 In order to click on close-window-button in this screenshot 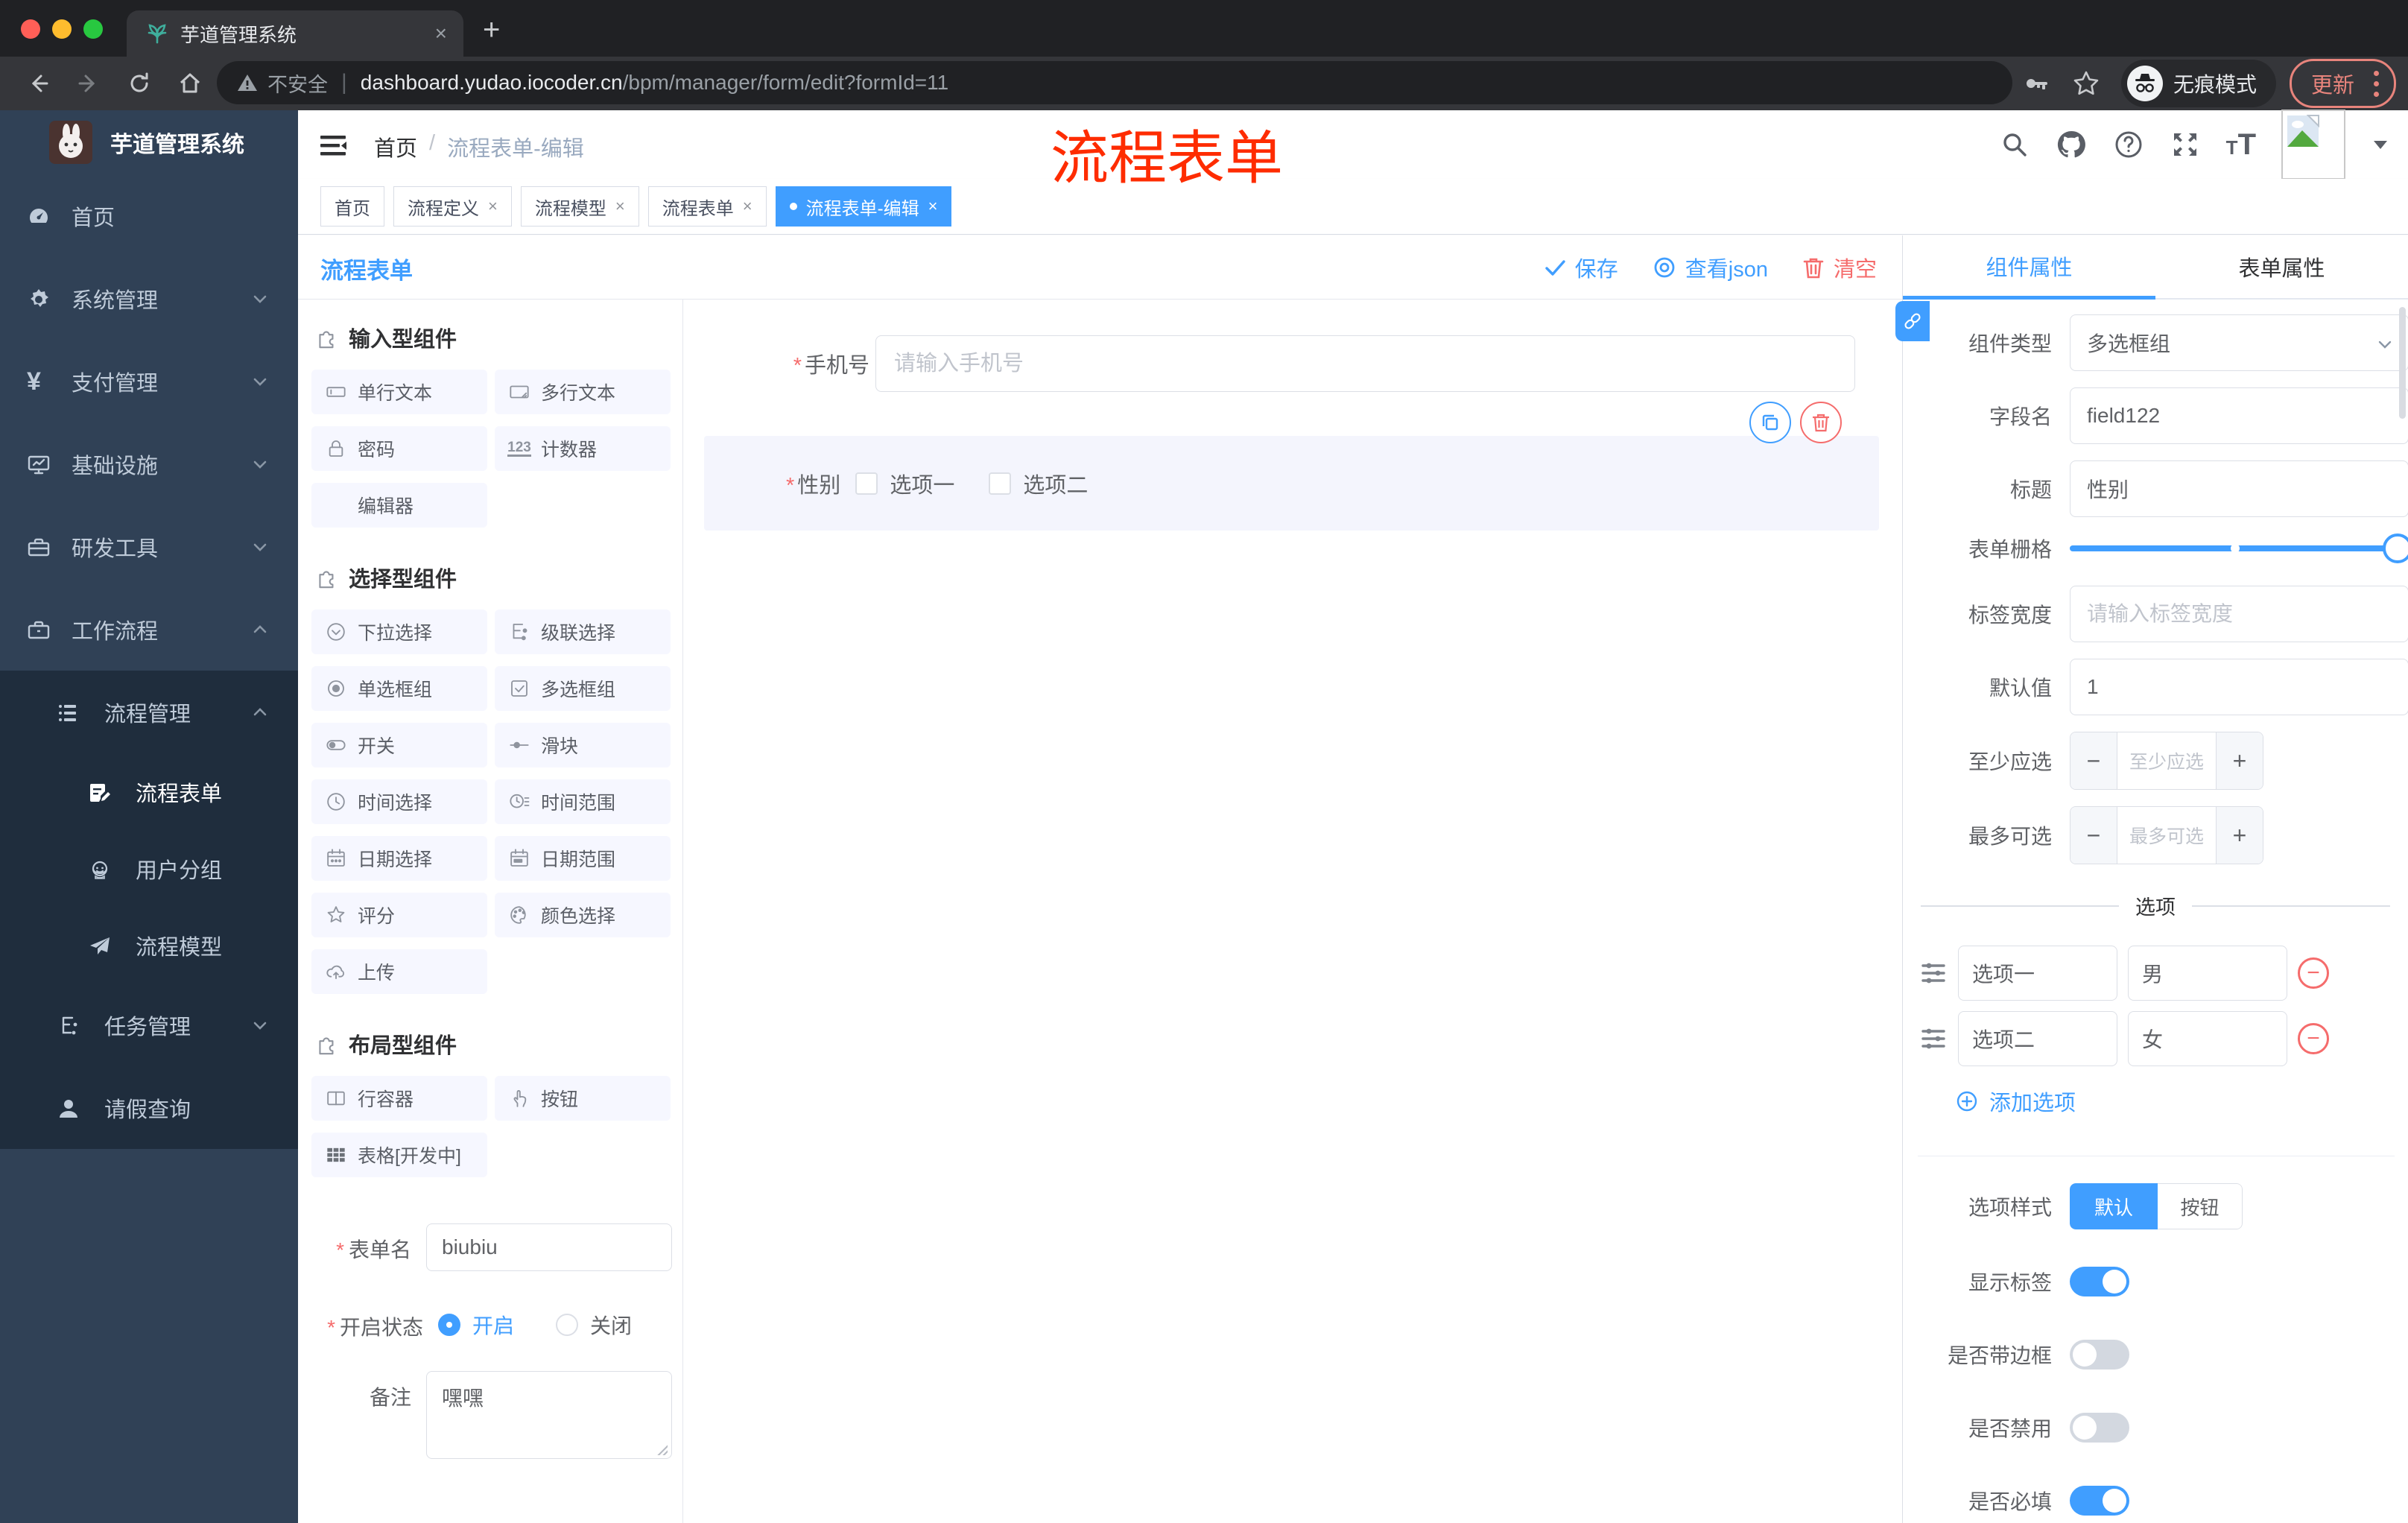, I will do `click(30, 29)`.